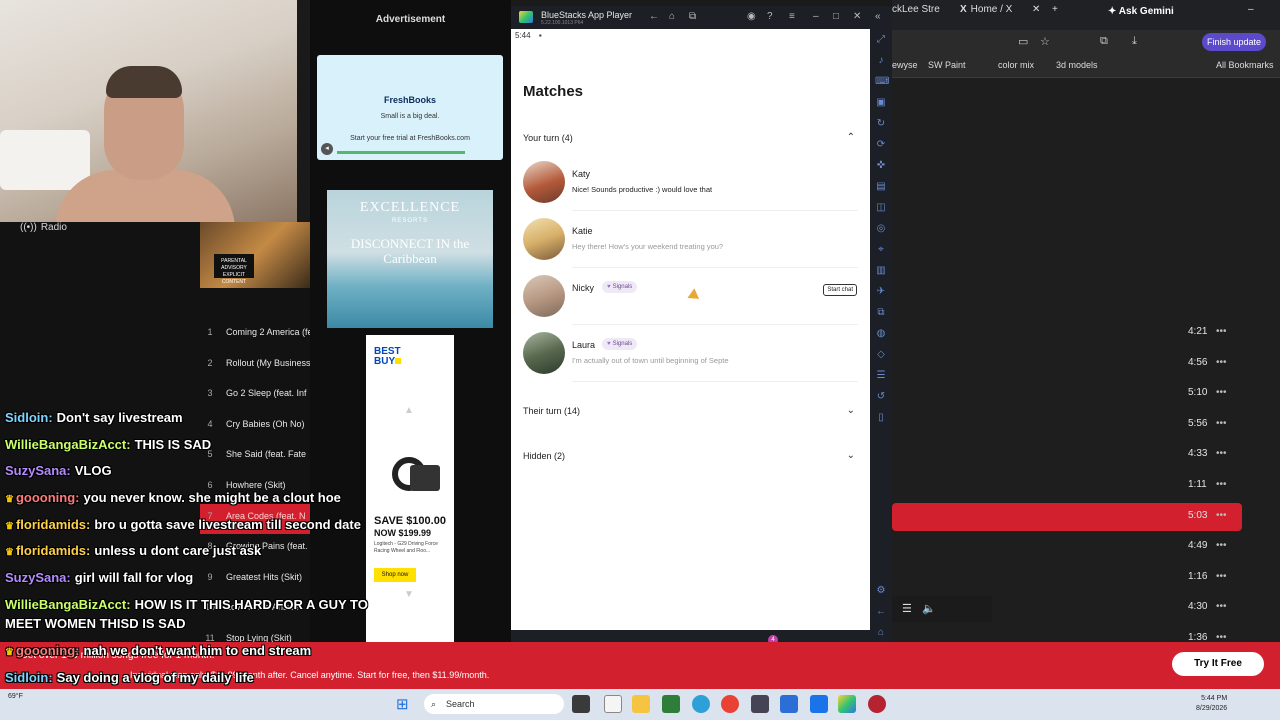  Describe the element at coordinates (255, 580) in the screenshot. I see `track-row: 9 Greatest Hits (Skit)` at that location.